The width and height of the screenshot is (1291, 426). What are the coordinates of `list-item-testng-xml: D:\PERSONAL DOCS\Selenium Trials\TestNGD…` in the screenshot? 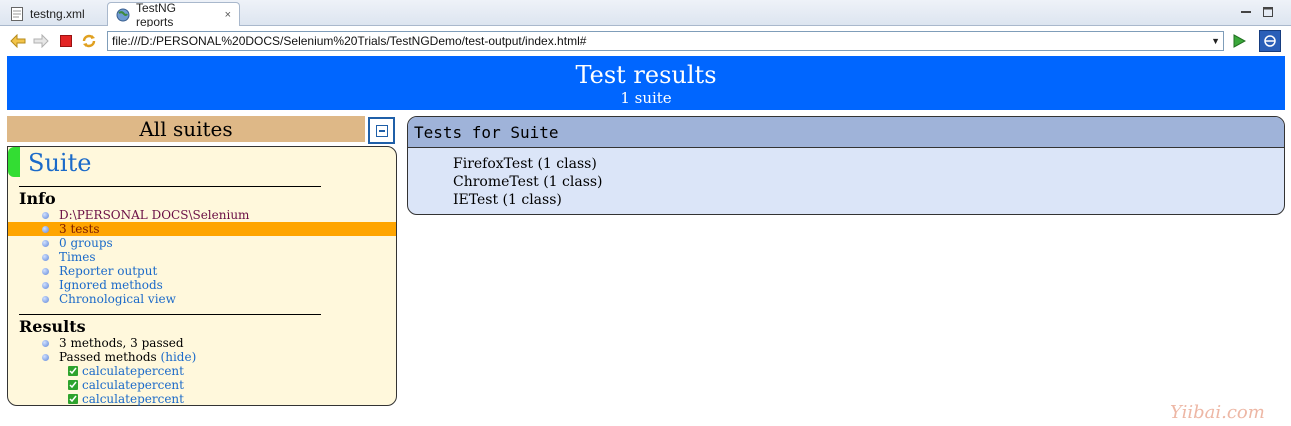 It's located at (202, 222).